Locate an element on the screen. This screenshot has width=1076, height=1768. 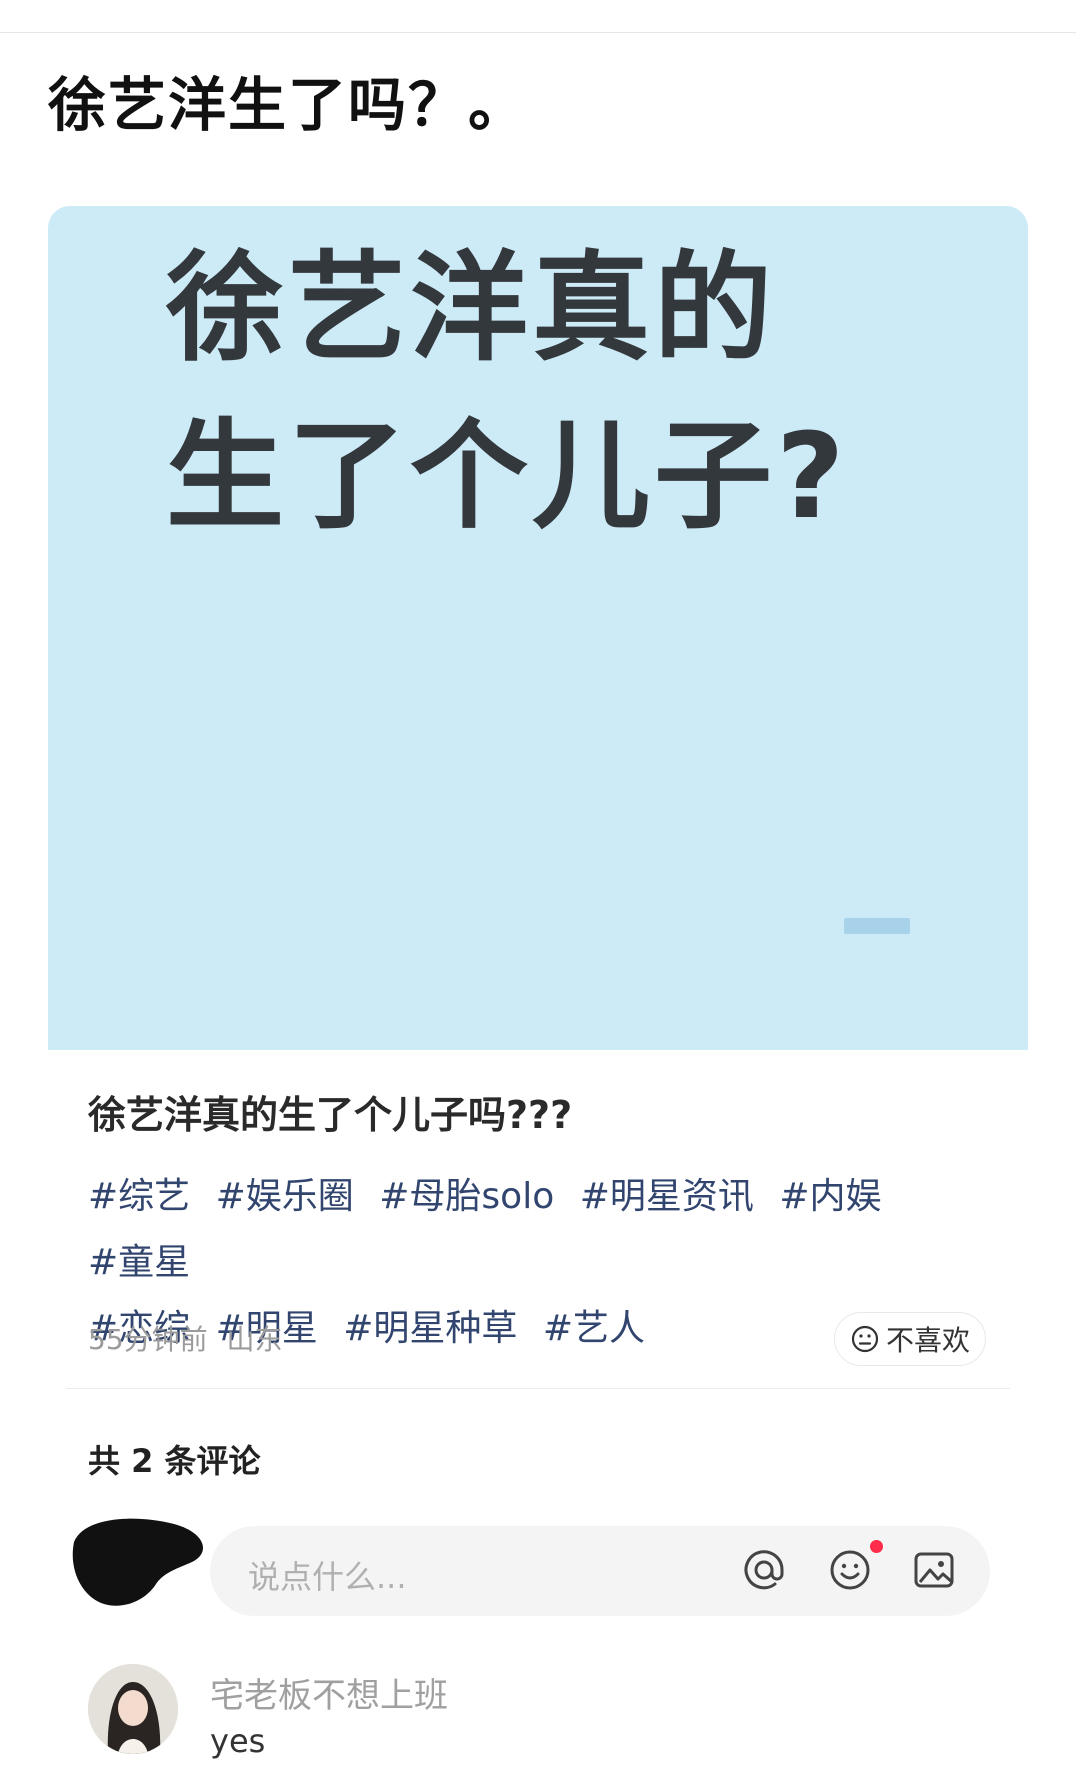
comments-count: 共 2 条评论 is located at coordinates (174, 1461).